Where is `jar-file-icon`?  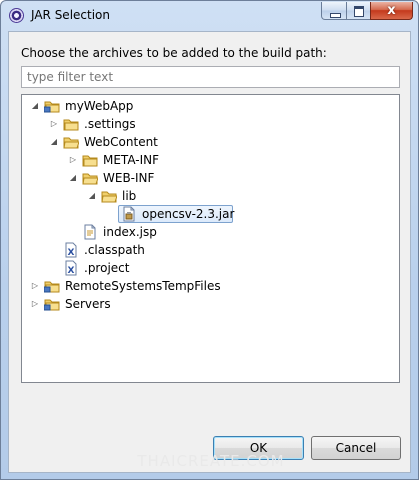 jar-file-icon is located at coordinates (129, 214).